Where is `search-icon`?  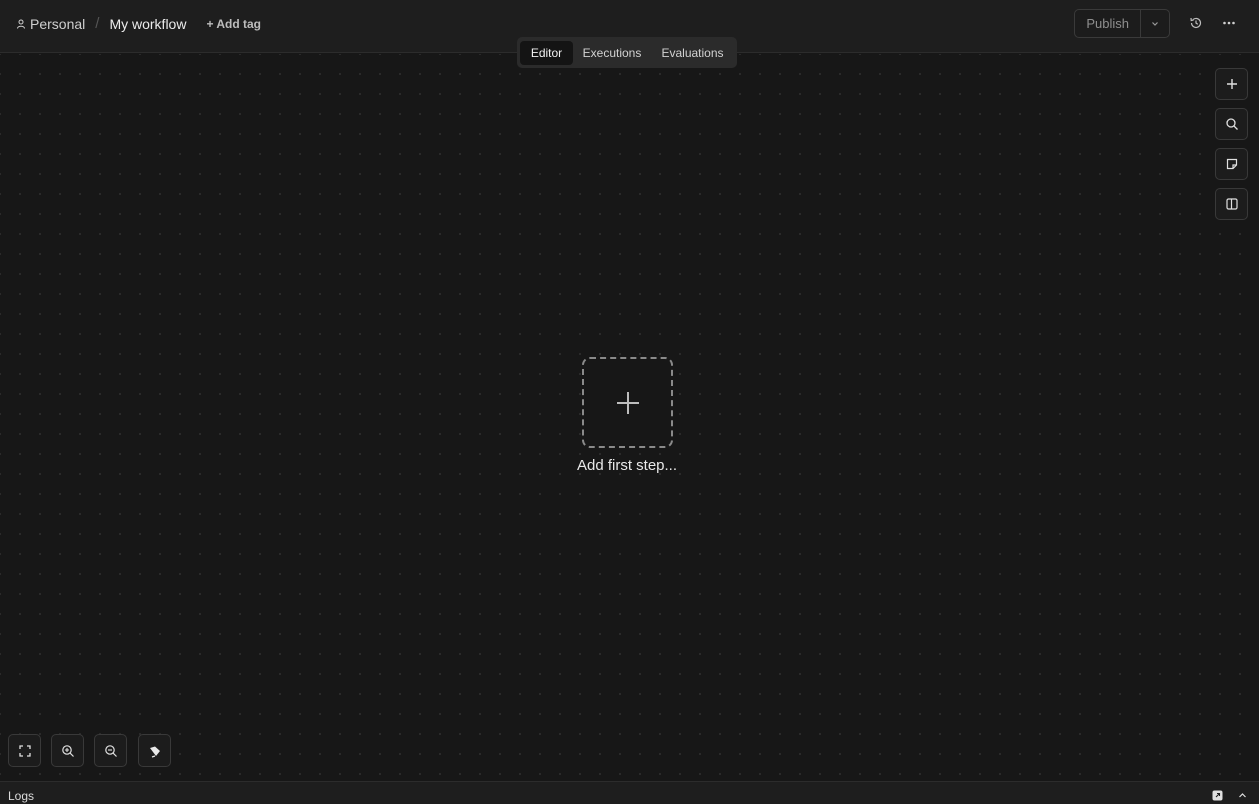 search-icon is located at coordinates (1231, 124).